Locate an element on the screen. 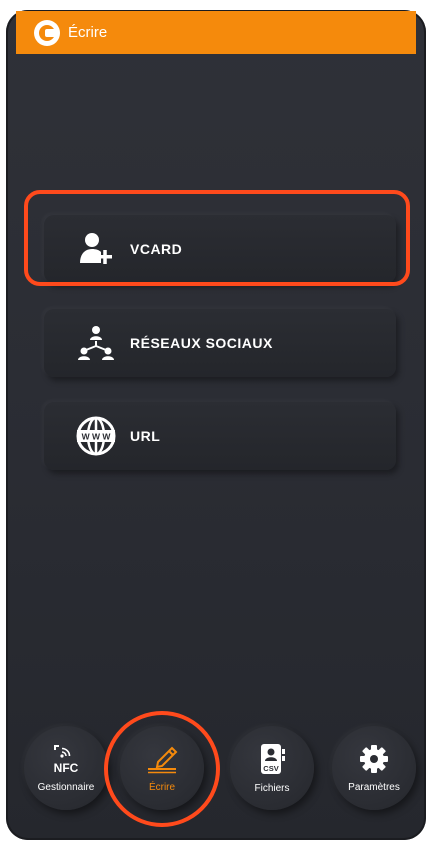 The image size is (431, 844). csv-file-icon: CSV is located at coordinates (272, 761).